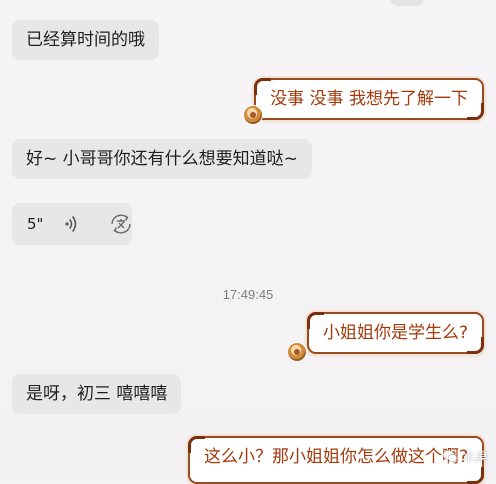  Describe the element at coordinates (474, 457) in the screenshot. I see `watermark-text: 水桌` at that location.